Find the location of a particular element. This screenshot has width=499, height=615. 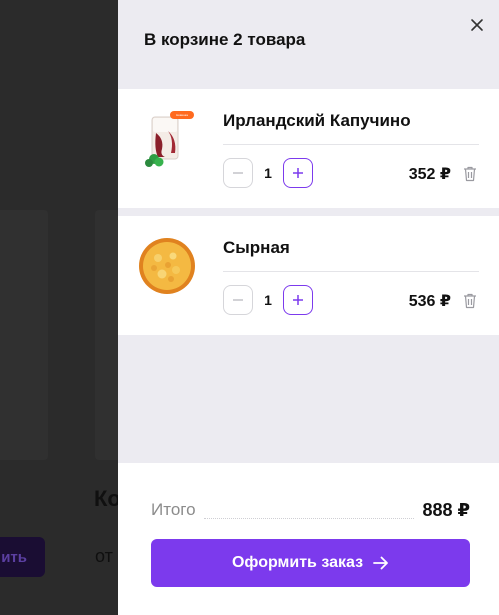

background-button: ить is located at coordinates (22, 557).